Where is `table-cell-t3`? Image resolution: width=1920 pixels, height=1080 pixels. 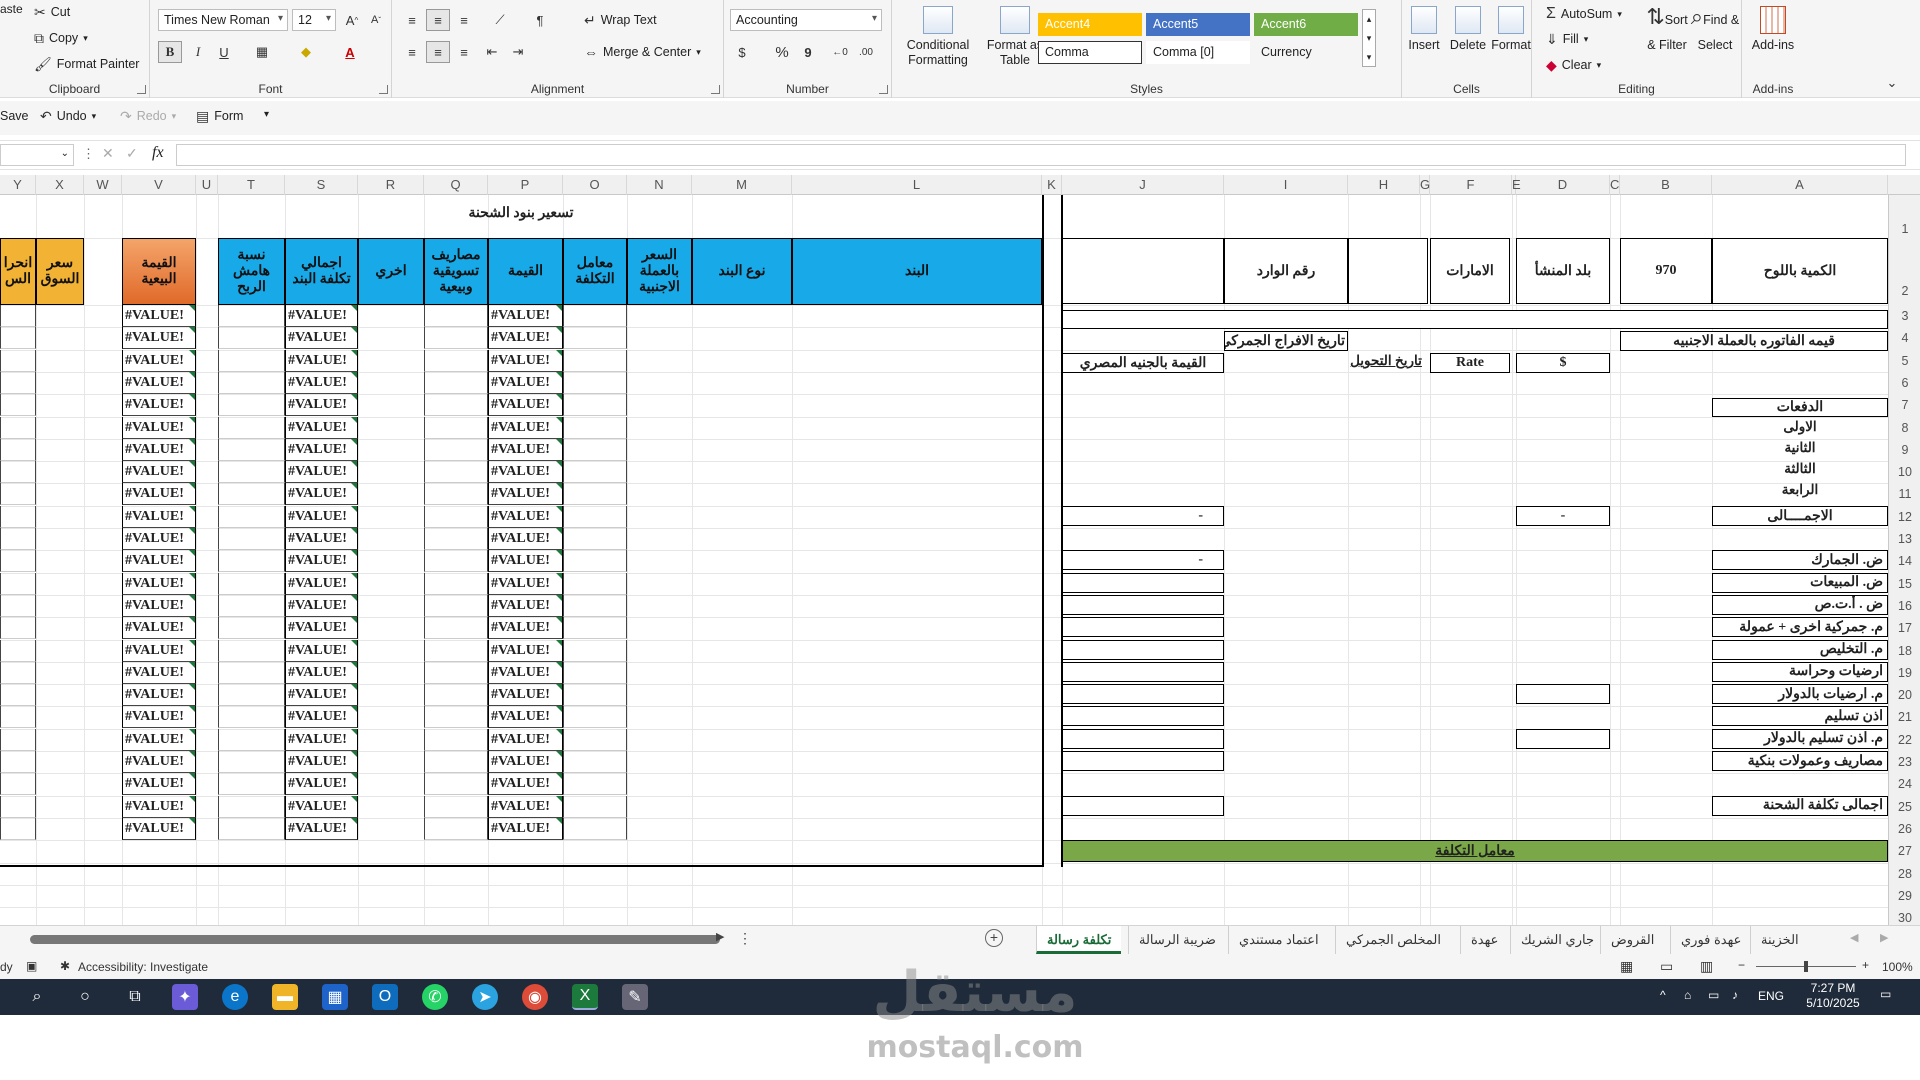
table-cell-t3 is located at coordinates (251, 316).